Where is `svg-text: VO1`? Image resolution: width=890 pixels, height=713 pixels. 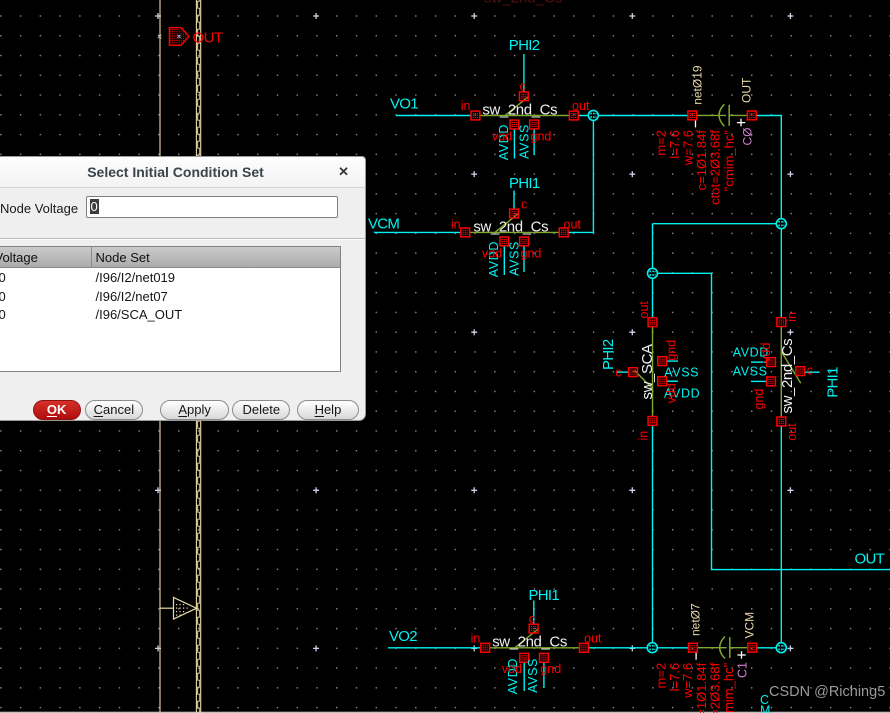 svg-text: VO1 is located at coordinates (404, 104).